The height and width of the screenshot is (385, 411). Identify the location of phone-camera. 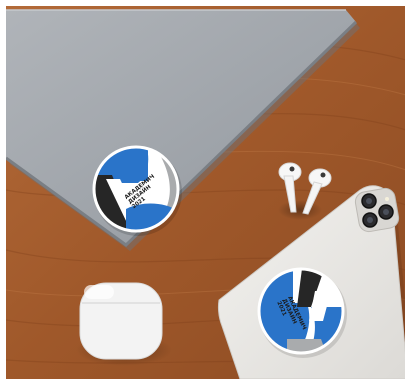
(377, 210).